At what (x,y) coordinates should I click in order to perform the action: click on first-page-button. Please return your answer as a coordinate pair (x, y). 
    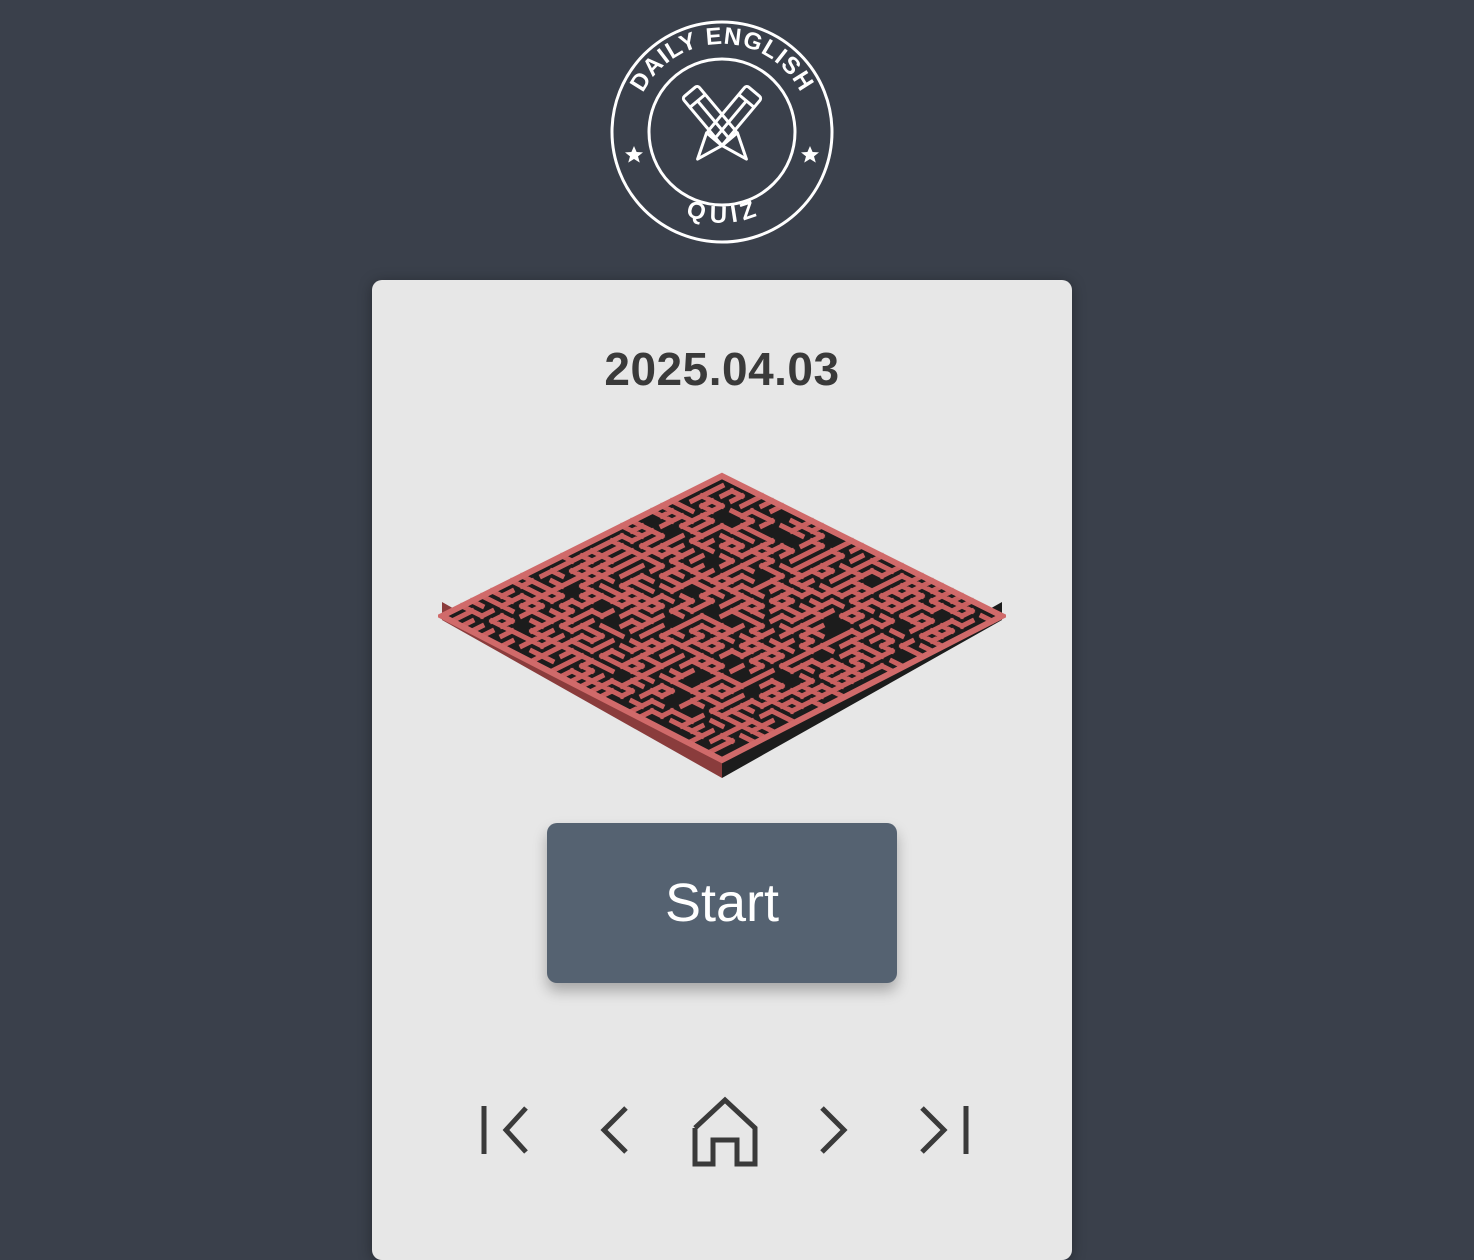
    Looking at the image, I should click on (506, 1132).